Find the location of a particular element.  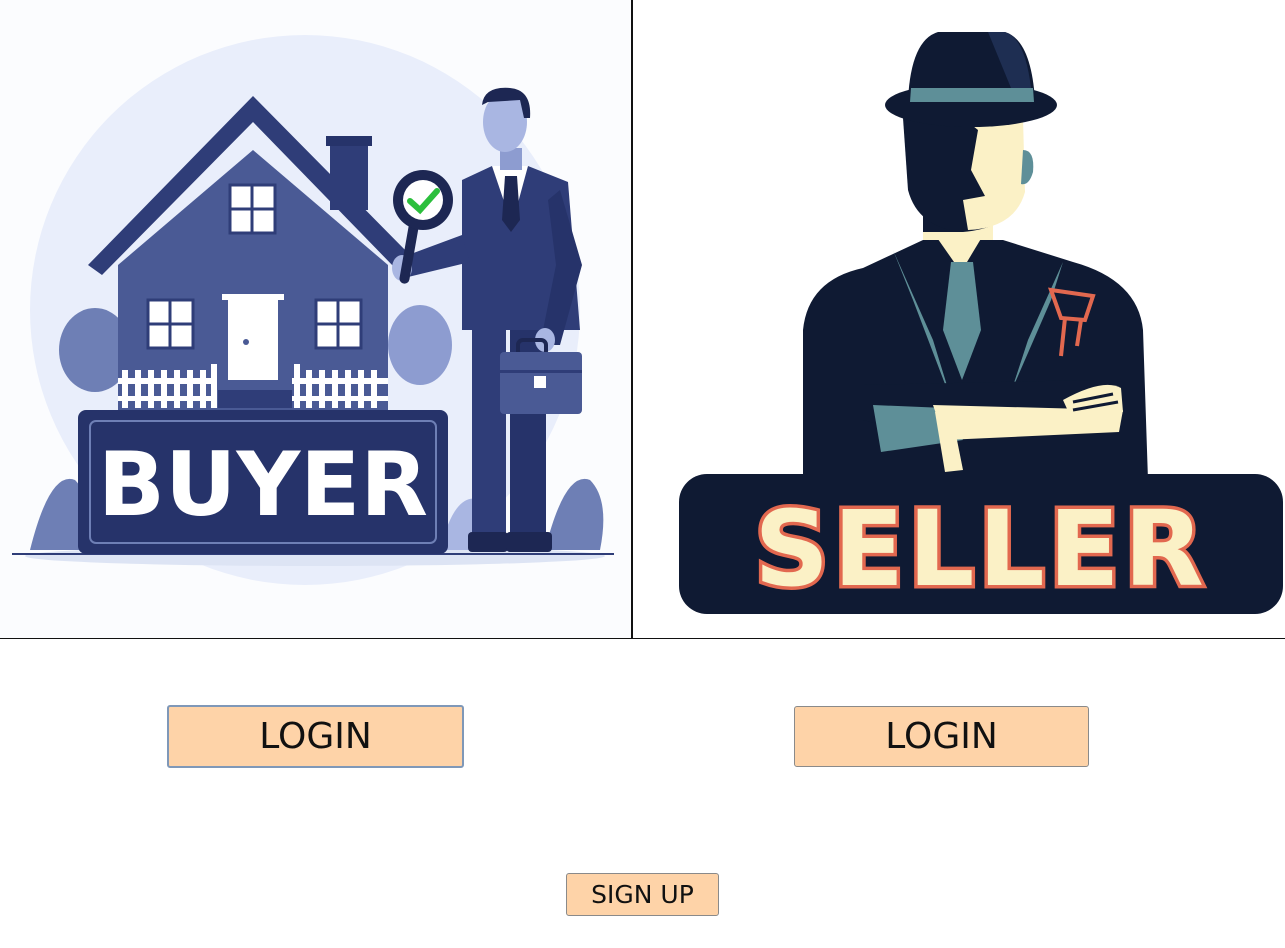

seller-banner-text: SELLER is located at coordinates (981, 549).